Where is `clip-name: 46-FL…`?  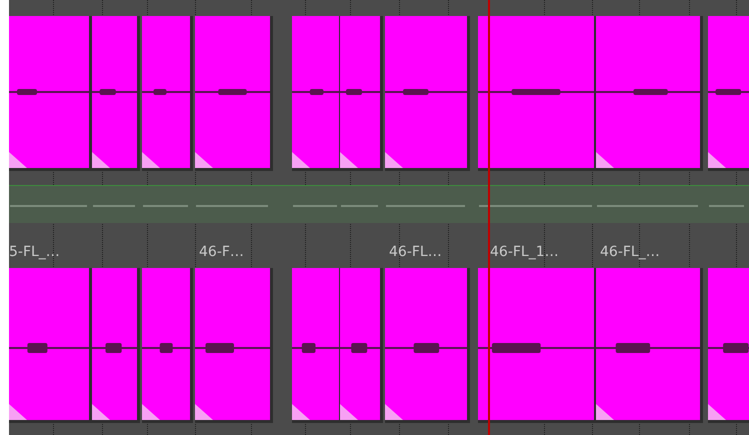
clip-name: 46-FL… is located at coordinates (415, 252).